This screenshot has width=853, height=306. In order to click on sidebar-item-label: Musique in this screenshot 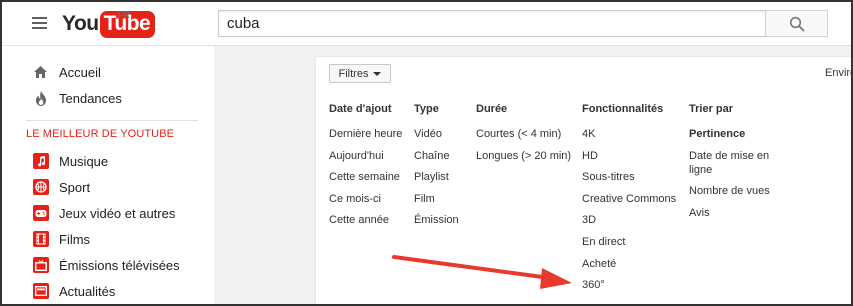, I will do `click(84, 161)`.